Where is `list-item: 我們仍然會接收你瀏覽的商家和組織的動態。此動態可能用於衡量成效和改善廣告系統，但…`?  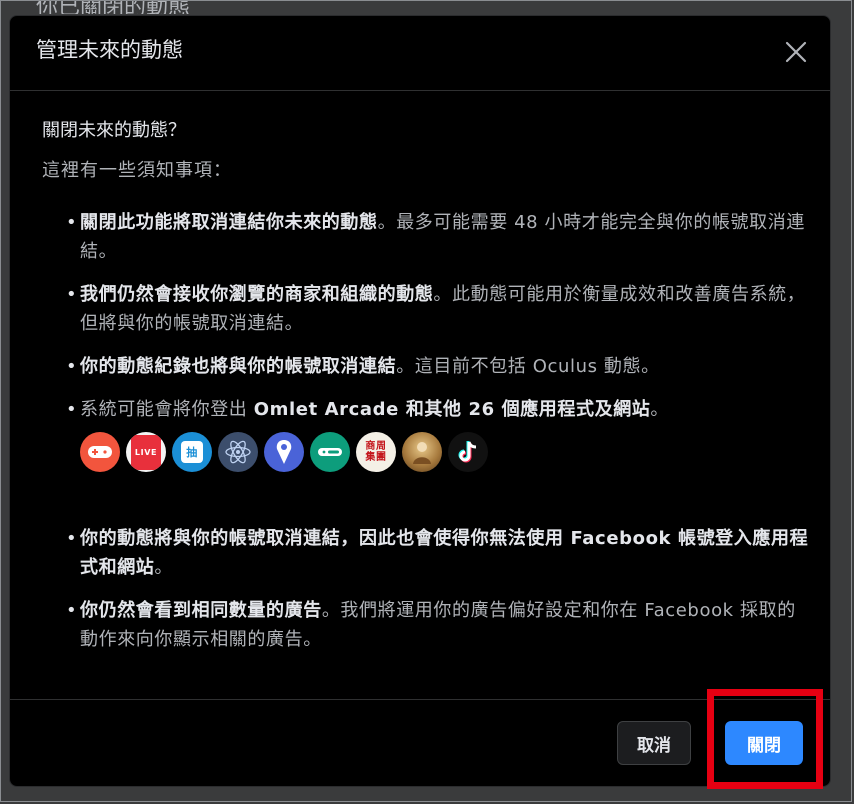
list-item: 我們仍然會接收你瀏覽的商家和組織的動態。此動態可能用於衡量成效和改善廣告系統，但… is located at coordinates (438, 309).